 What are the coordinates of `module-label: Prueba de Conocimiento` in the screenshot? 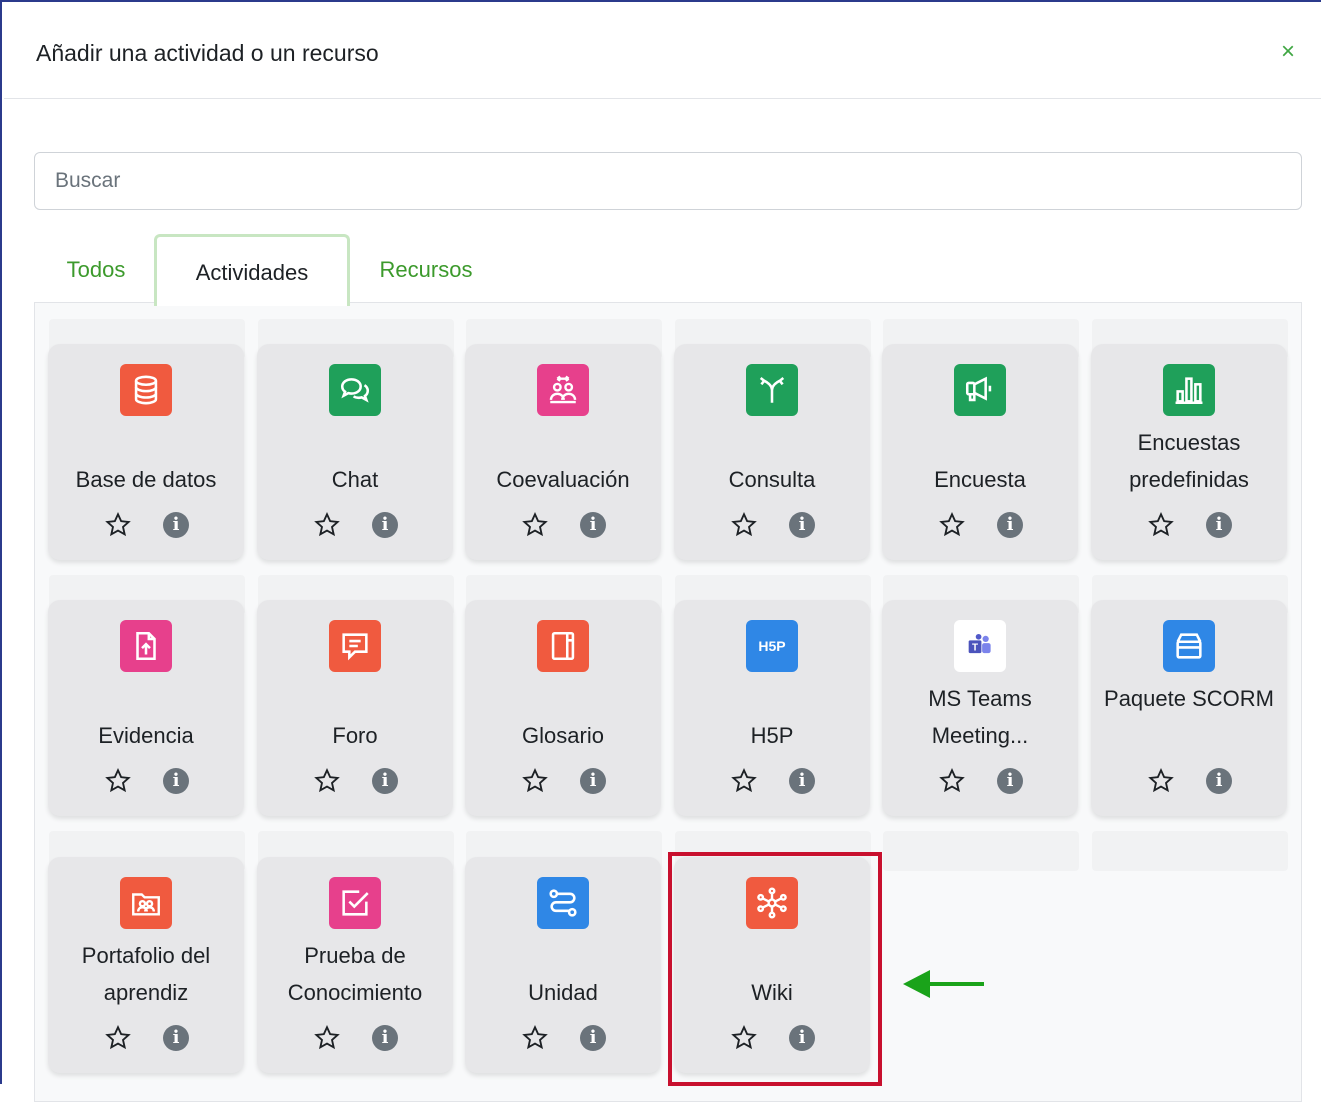 It's located at (355, 974).